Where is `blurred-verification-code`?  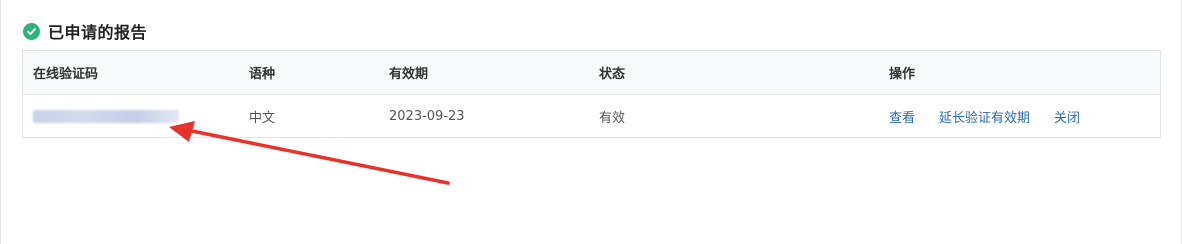
blurred-verification-code is located at coordinates (106, 116).